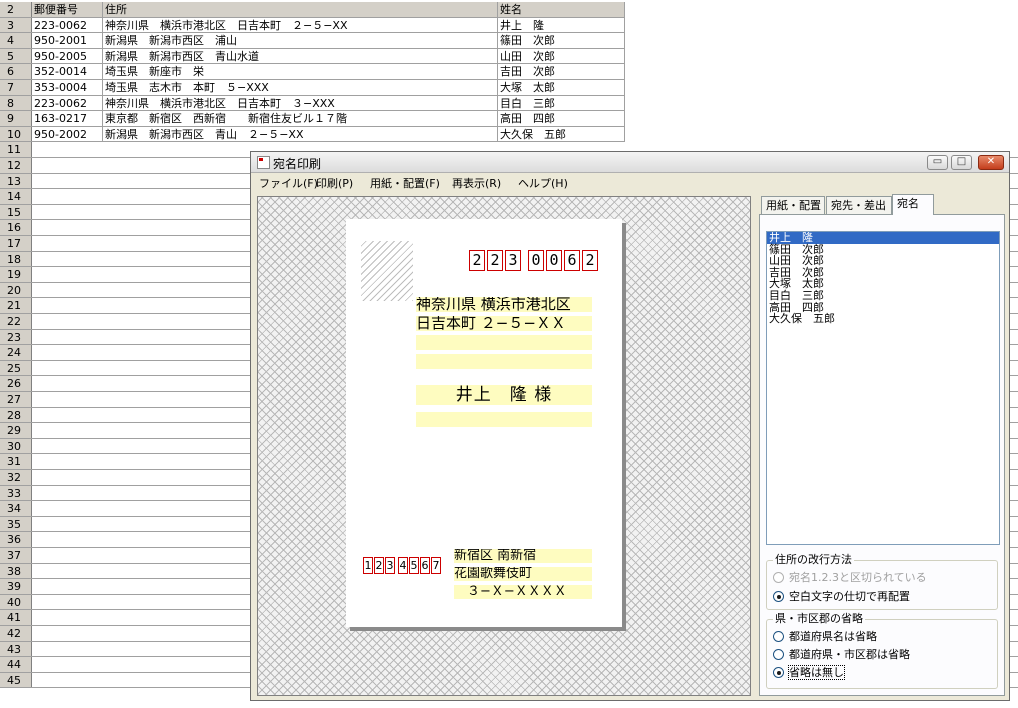 This screenshot has width=1018, height=708. I want to click on row-number: 3, so click(16, 25).